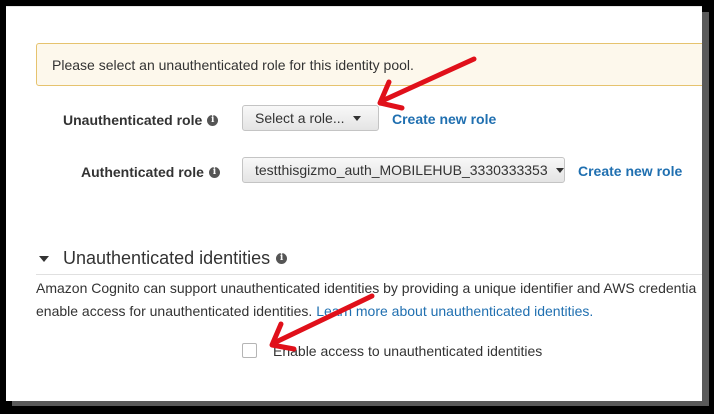 This screenshot has height=414, width=714. I want to click on window-shadow-right, so click(705, 209).